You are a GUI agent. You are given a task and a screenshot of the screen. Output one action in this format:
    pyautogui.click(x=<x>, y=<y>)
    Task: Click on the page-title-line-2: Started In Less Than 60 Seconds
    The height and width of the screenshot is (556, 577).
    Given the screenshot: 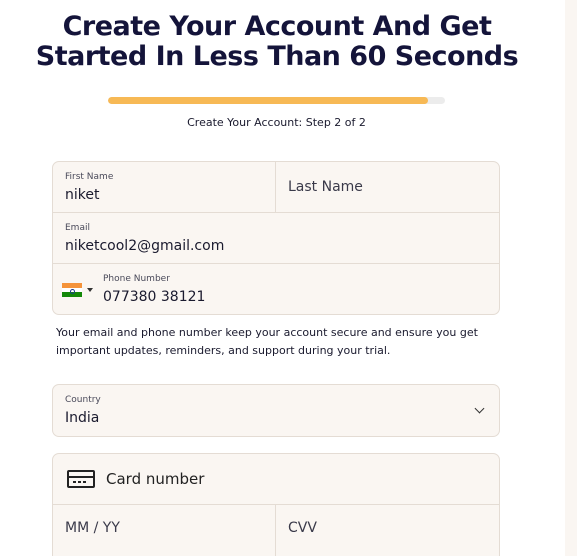 What is the action you would take?
    pyautogui.click(x=277, y=56)
    